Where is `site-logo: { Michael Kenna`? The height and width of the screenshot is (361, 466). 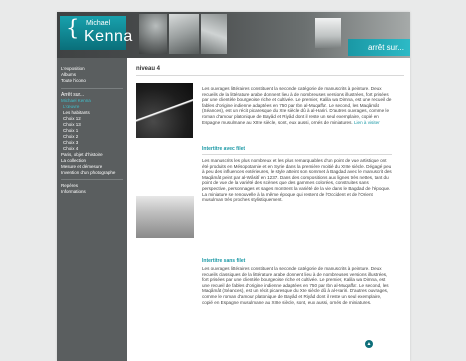
site-logo: { Michael Kenna is located at coordinates (96, 33).